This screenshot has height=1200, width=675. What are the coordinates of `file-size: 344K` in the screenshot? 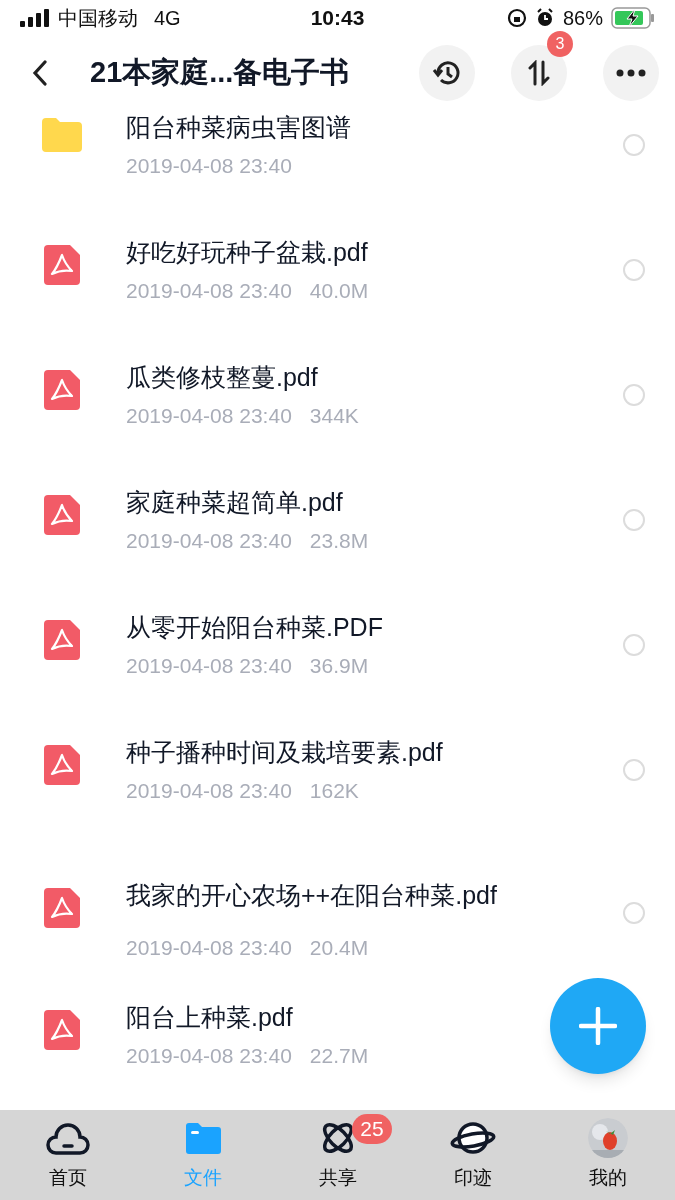 It's located at (334, 416).